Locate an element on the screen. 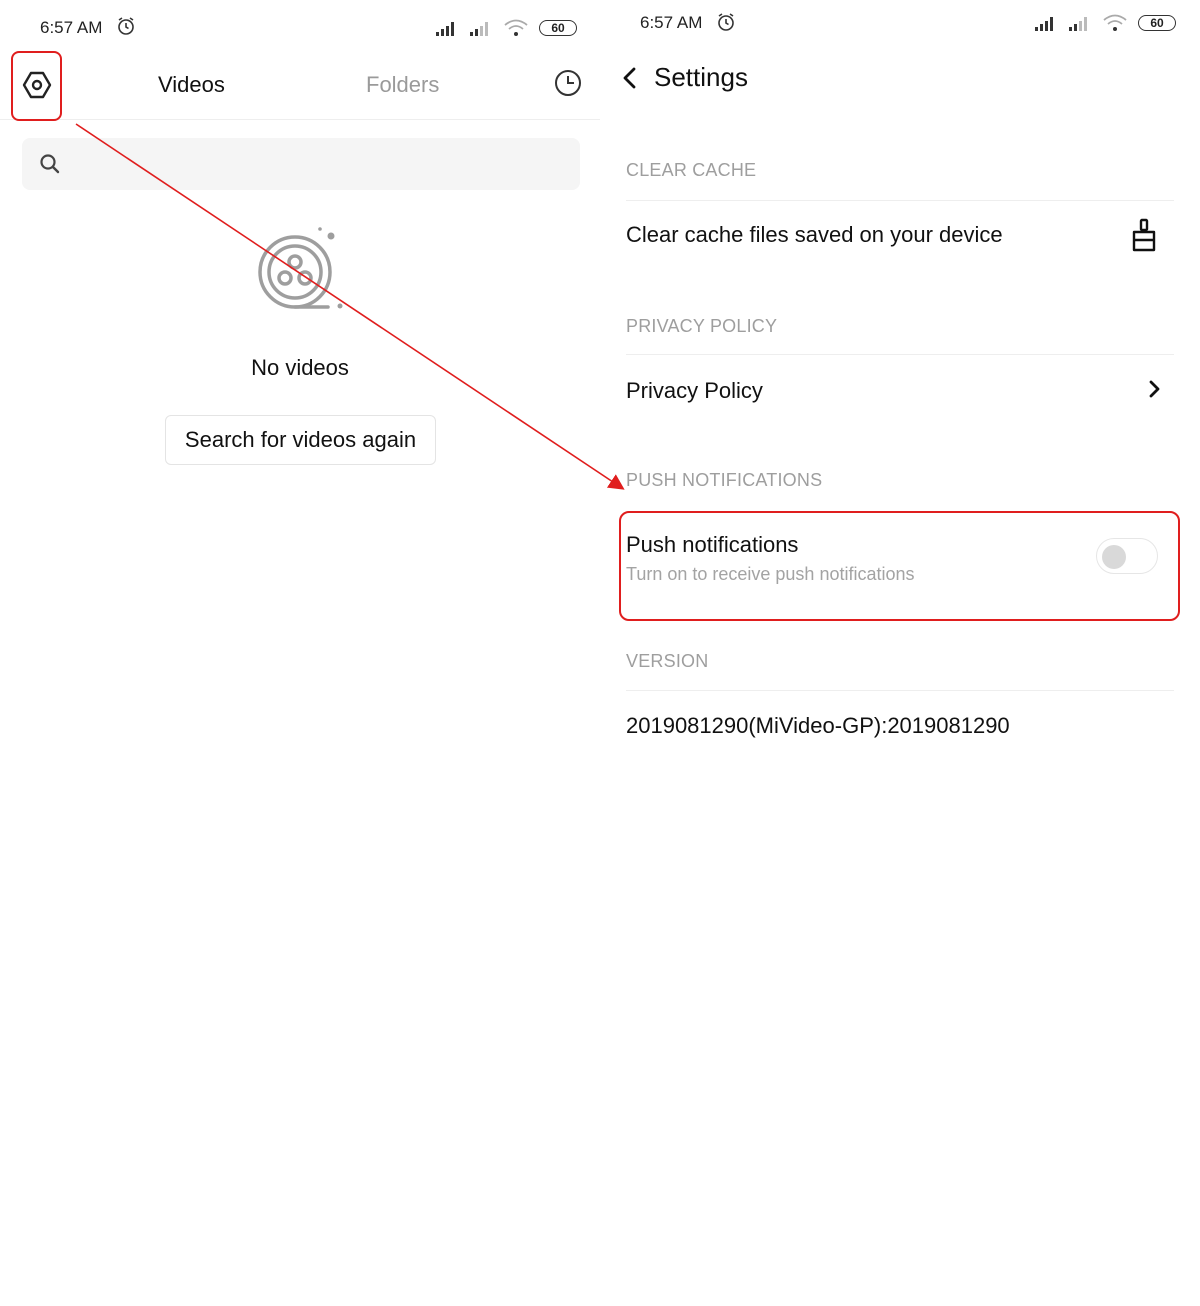 This screenshot has height=1306, width=1200. history-button is located at coordinates (568, 83).